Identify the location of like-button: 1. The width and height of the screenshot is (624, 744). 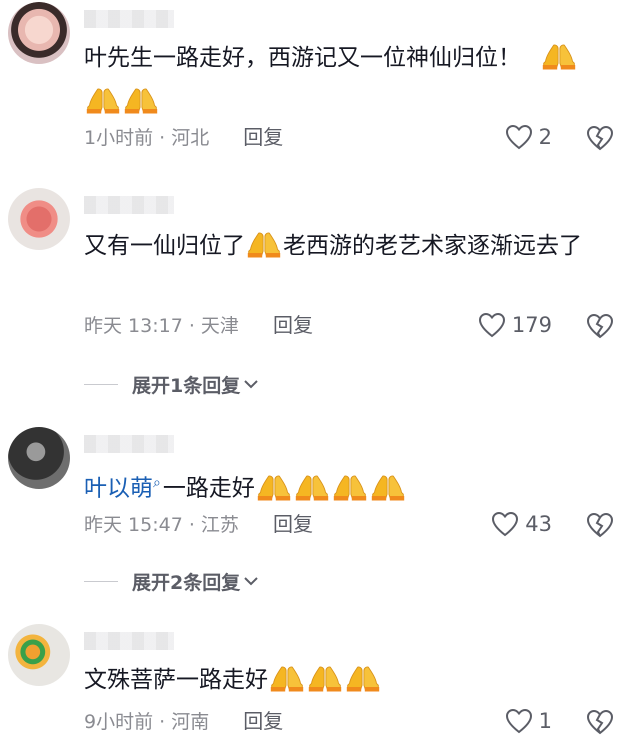
(528, 721).